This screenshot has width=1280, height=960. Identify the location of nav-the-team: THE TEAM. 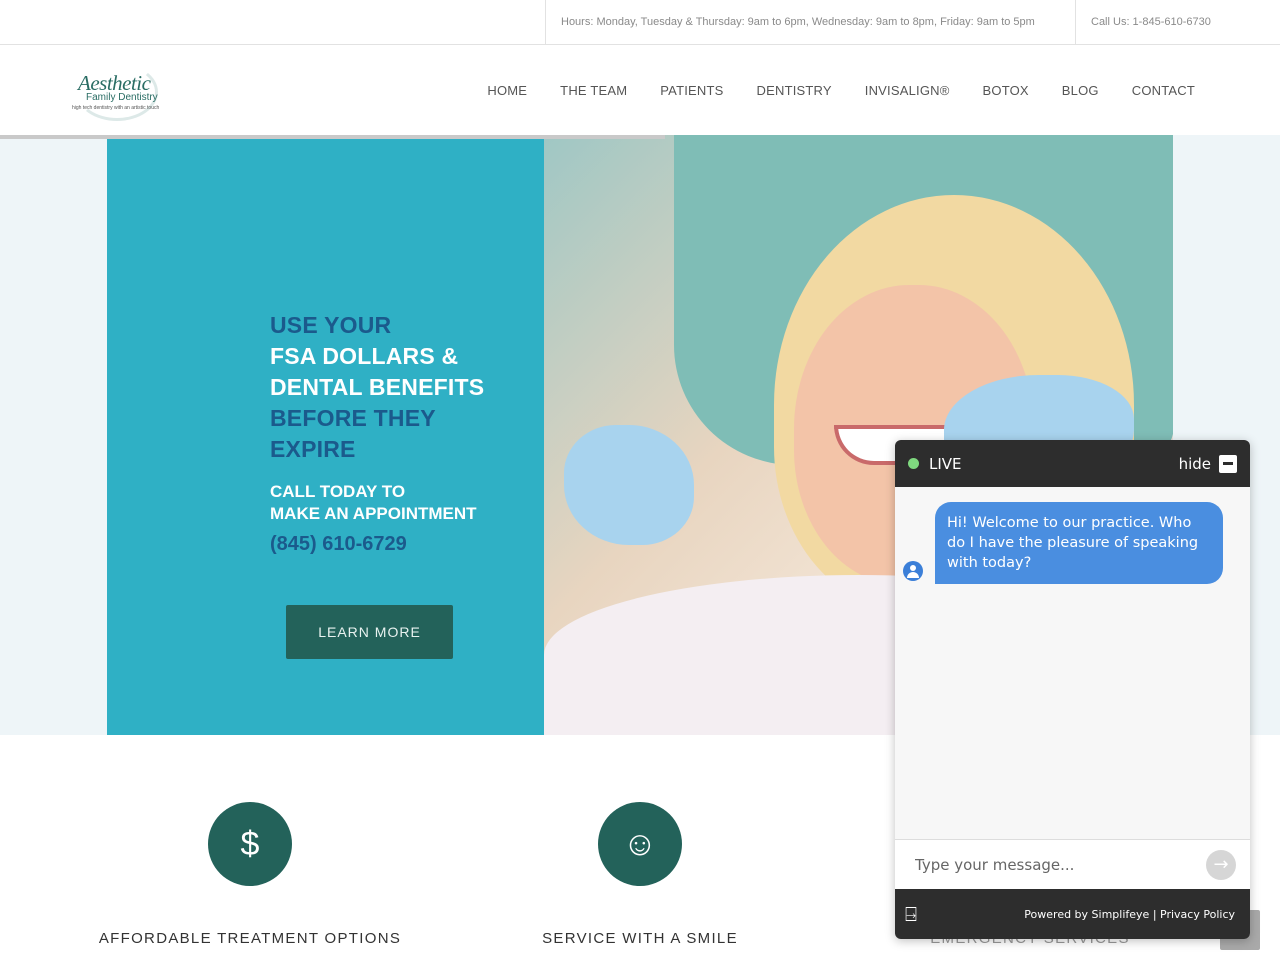
(593, 90).